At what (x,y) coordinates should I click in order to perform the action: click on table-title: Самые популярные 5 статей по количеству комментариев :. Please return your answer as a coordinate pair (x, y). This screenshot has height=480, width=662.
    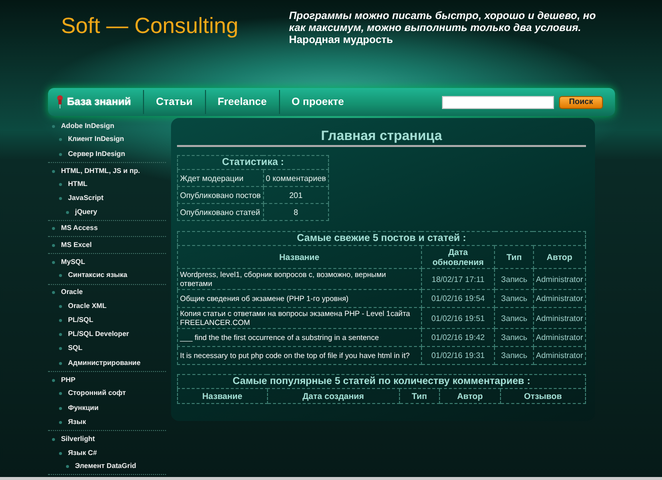
    Looking at the image, I should click on (382, 381).